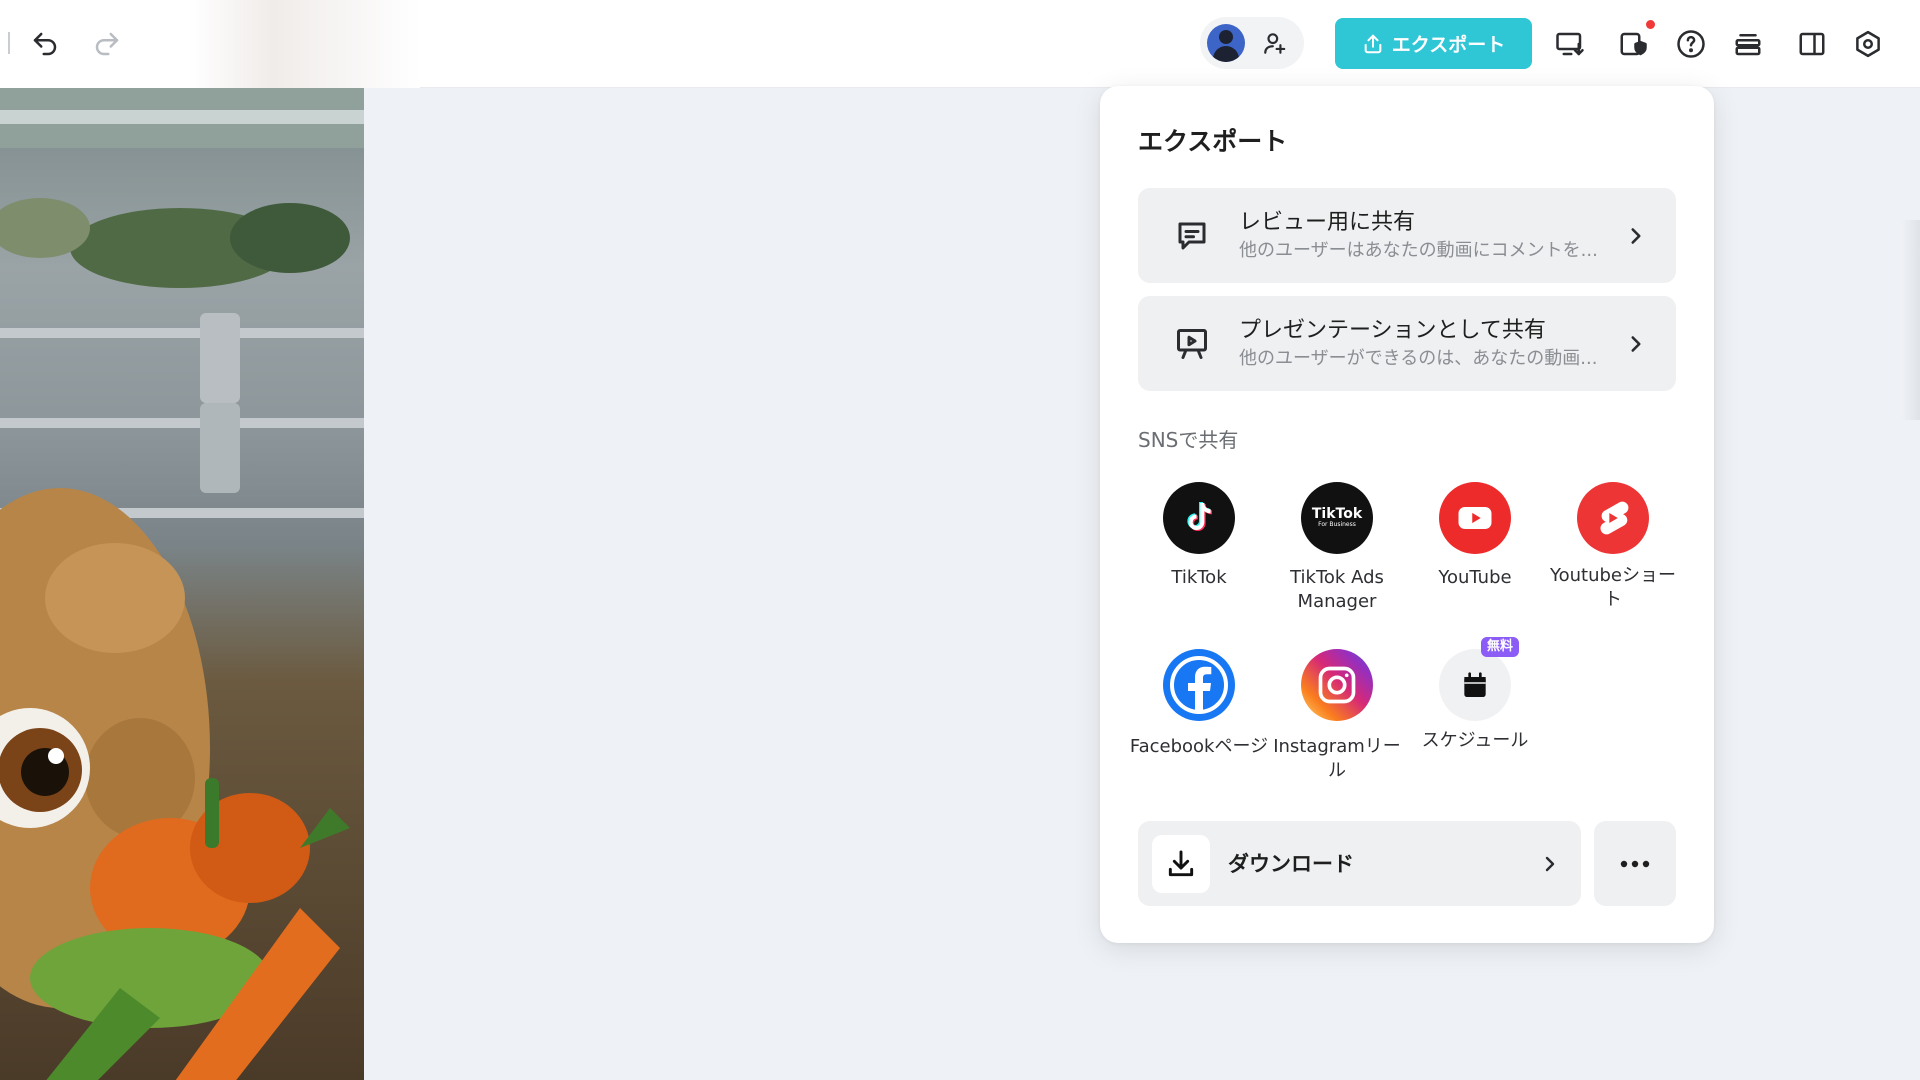  I want to click on tiktok-business-logo-sub: For Business, so click(1337, 524).